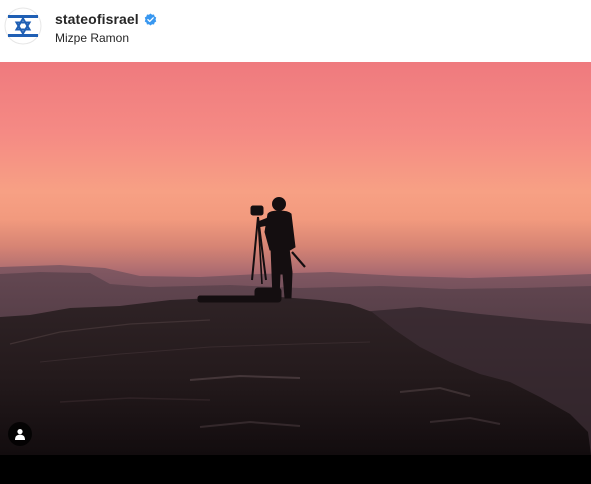 This screenshot has height=484, width=591. I want to click on account-name-row: stateofisrael, so click(106, 19).